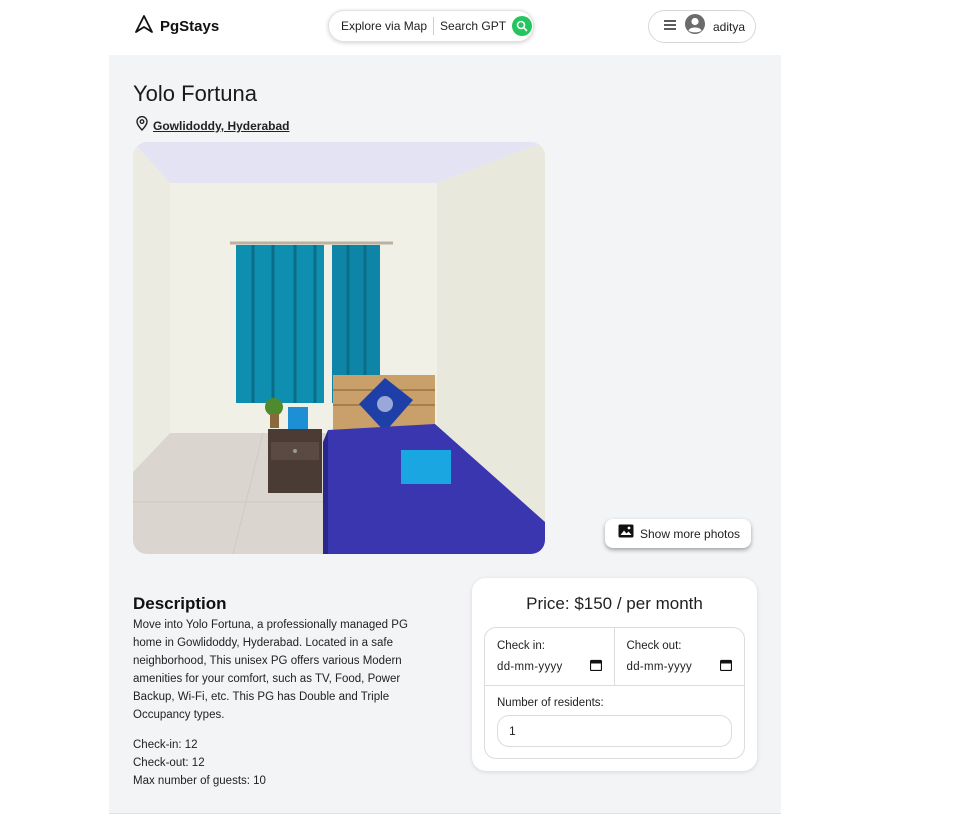 This screenshot has width=979, height=839. What do you see at coordinates (195, 93) in the screenshot?
I see `page-title: Yolo Fortuna` at bounding box center [195, 93].